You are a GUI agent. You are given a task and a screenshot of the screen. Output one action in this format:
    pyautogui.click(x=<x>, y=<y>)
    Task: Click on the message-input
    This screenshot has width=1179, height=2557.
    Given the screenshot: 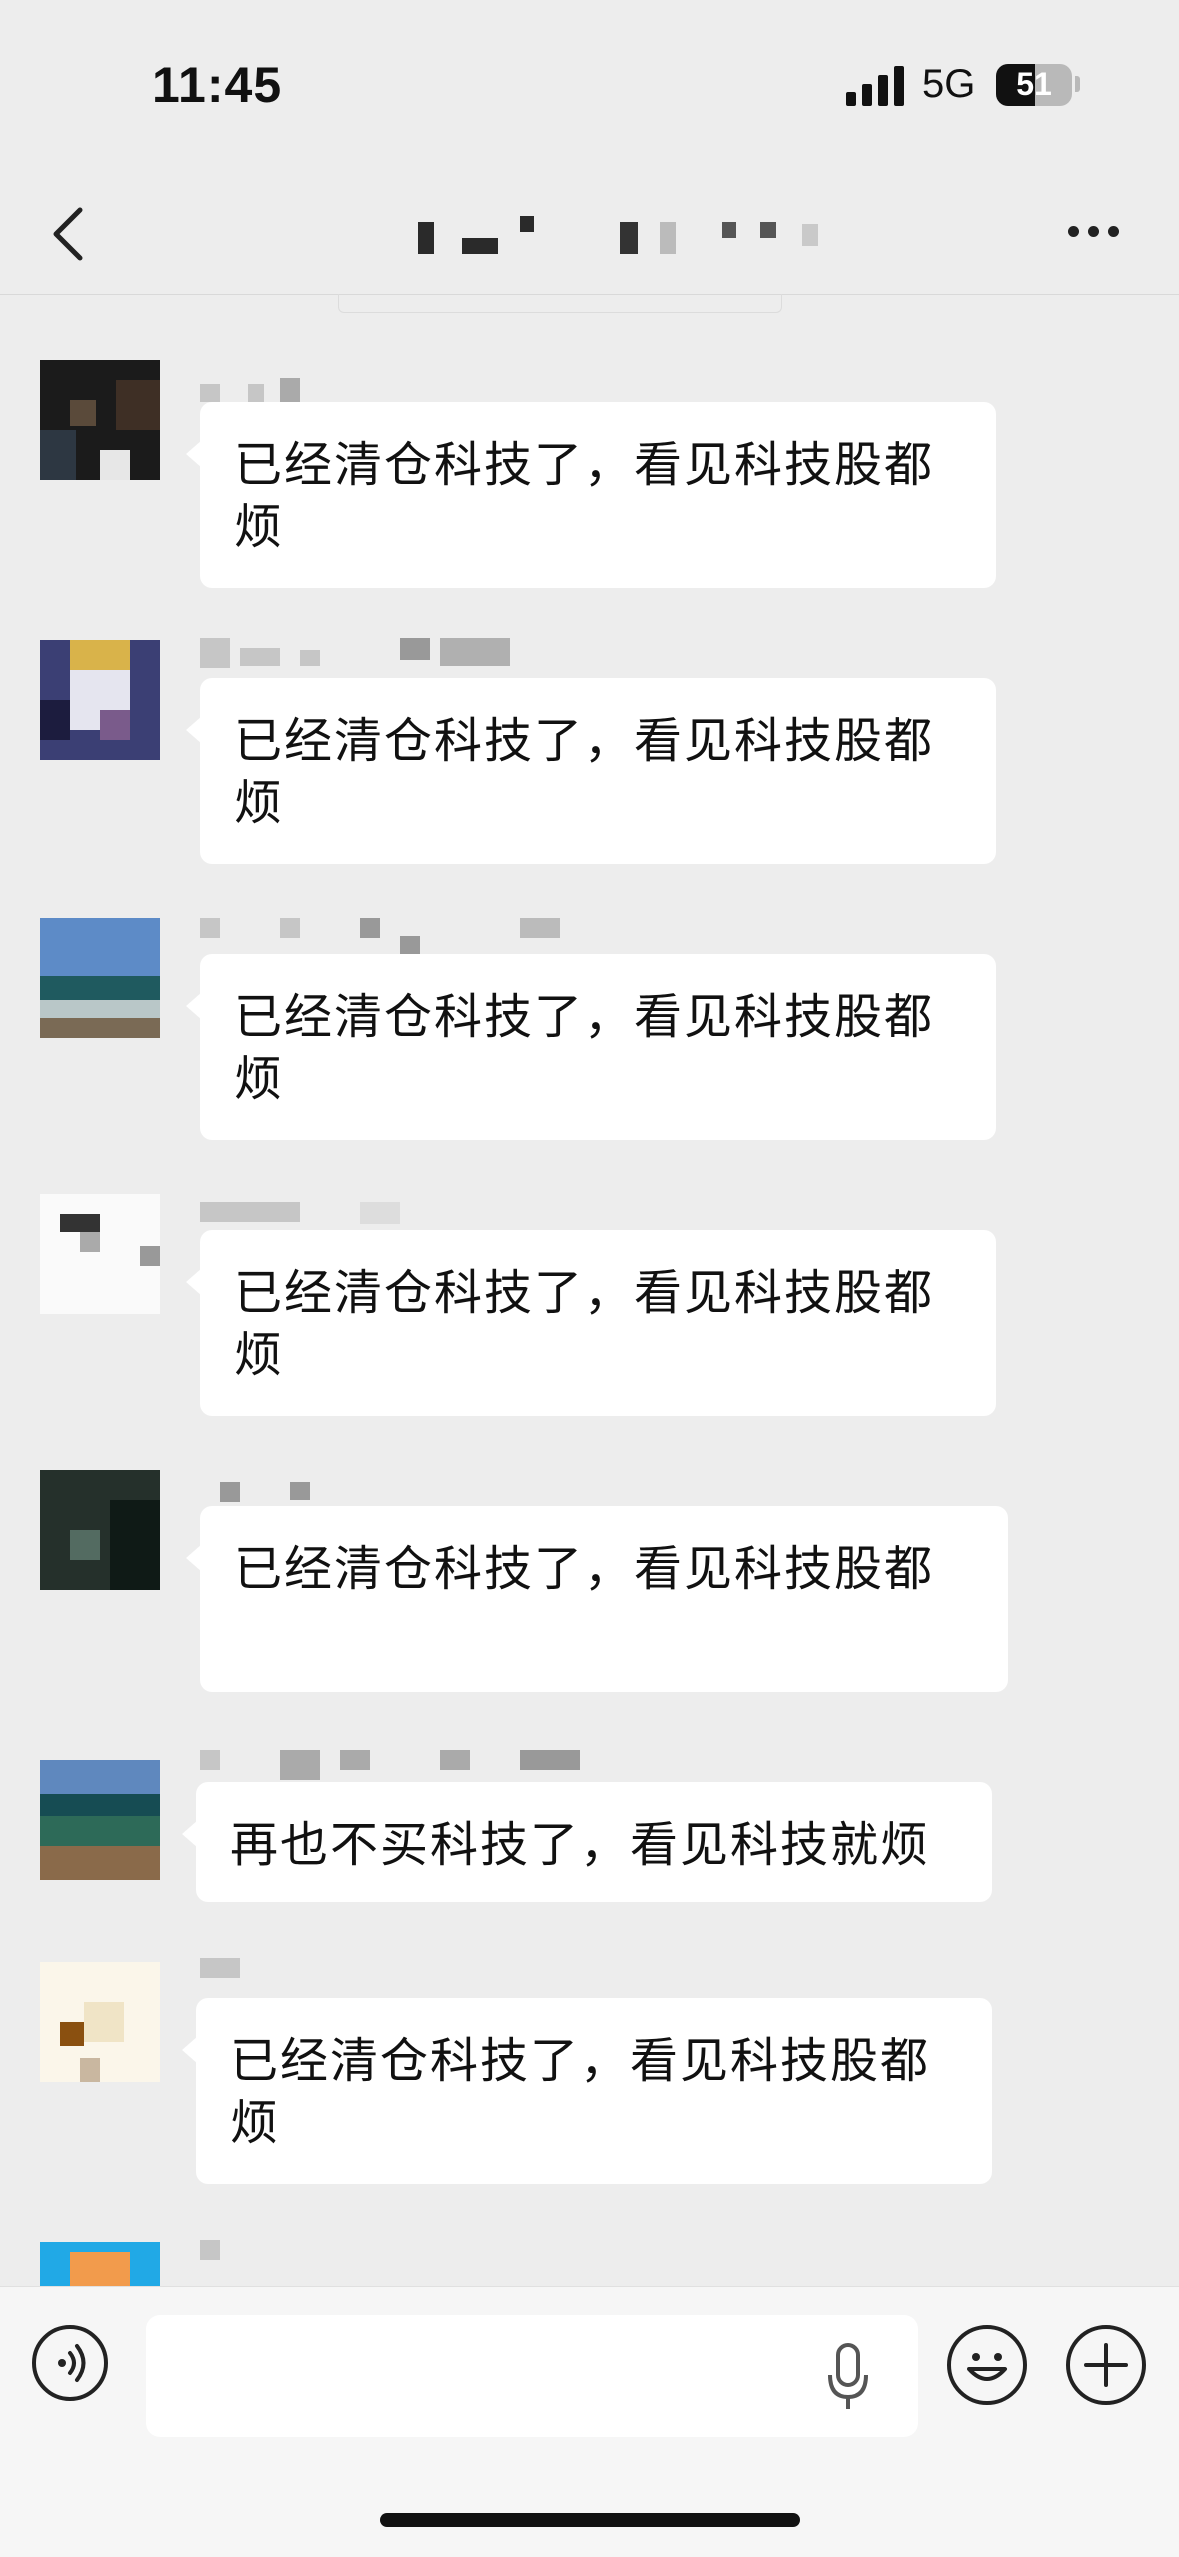 What is the action you would take?
    pyautogui.click(x=532, y=2376)
    